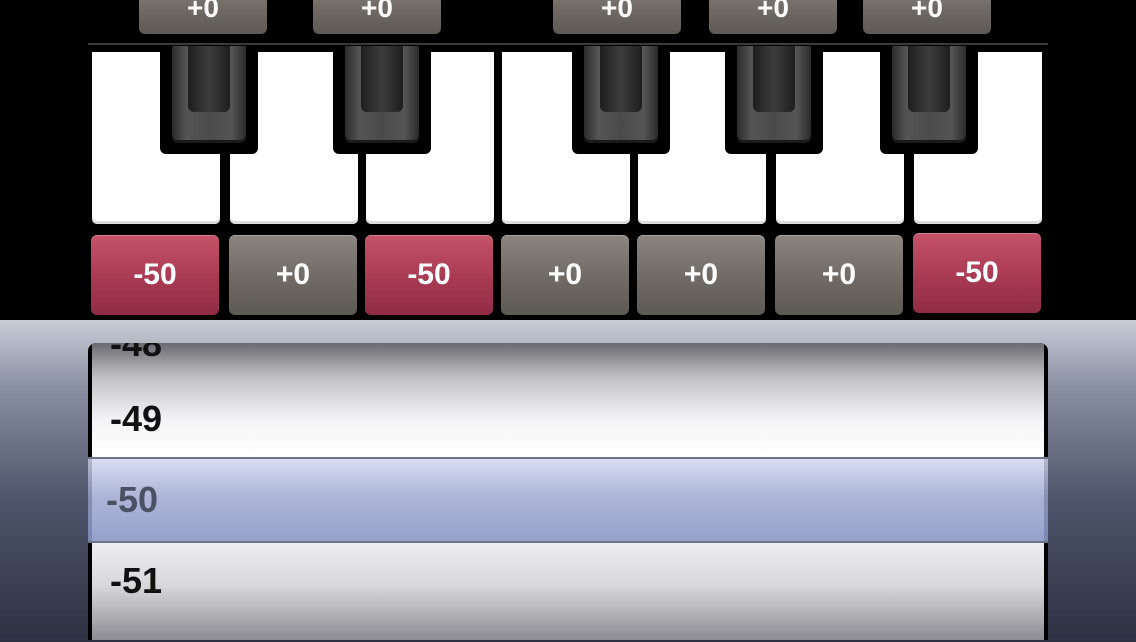 Image resolution: width=1136 pixels, height=642 pixels. What do you see at coordinates (136, 581) in the screenshot?
I see `picker-row-below: -51` at bounding box center [136, 581].